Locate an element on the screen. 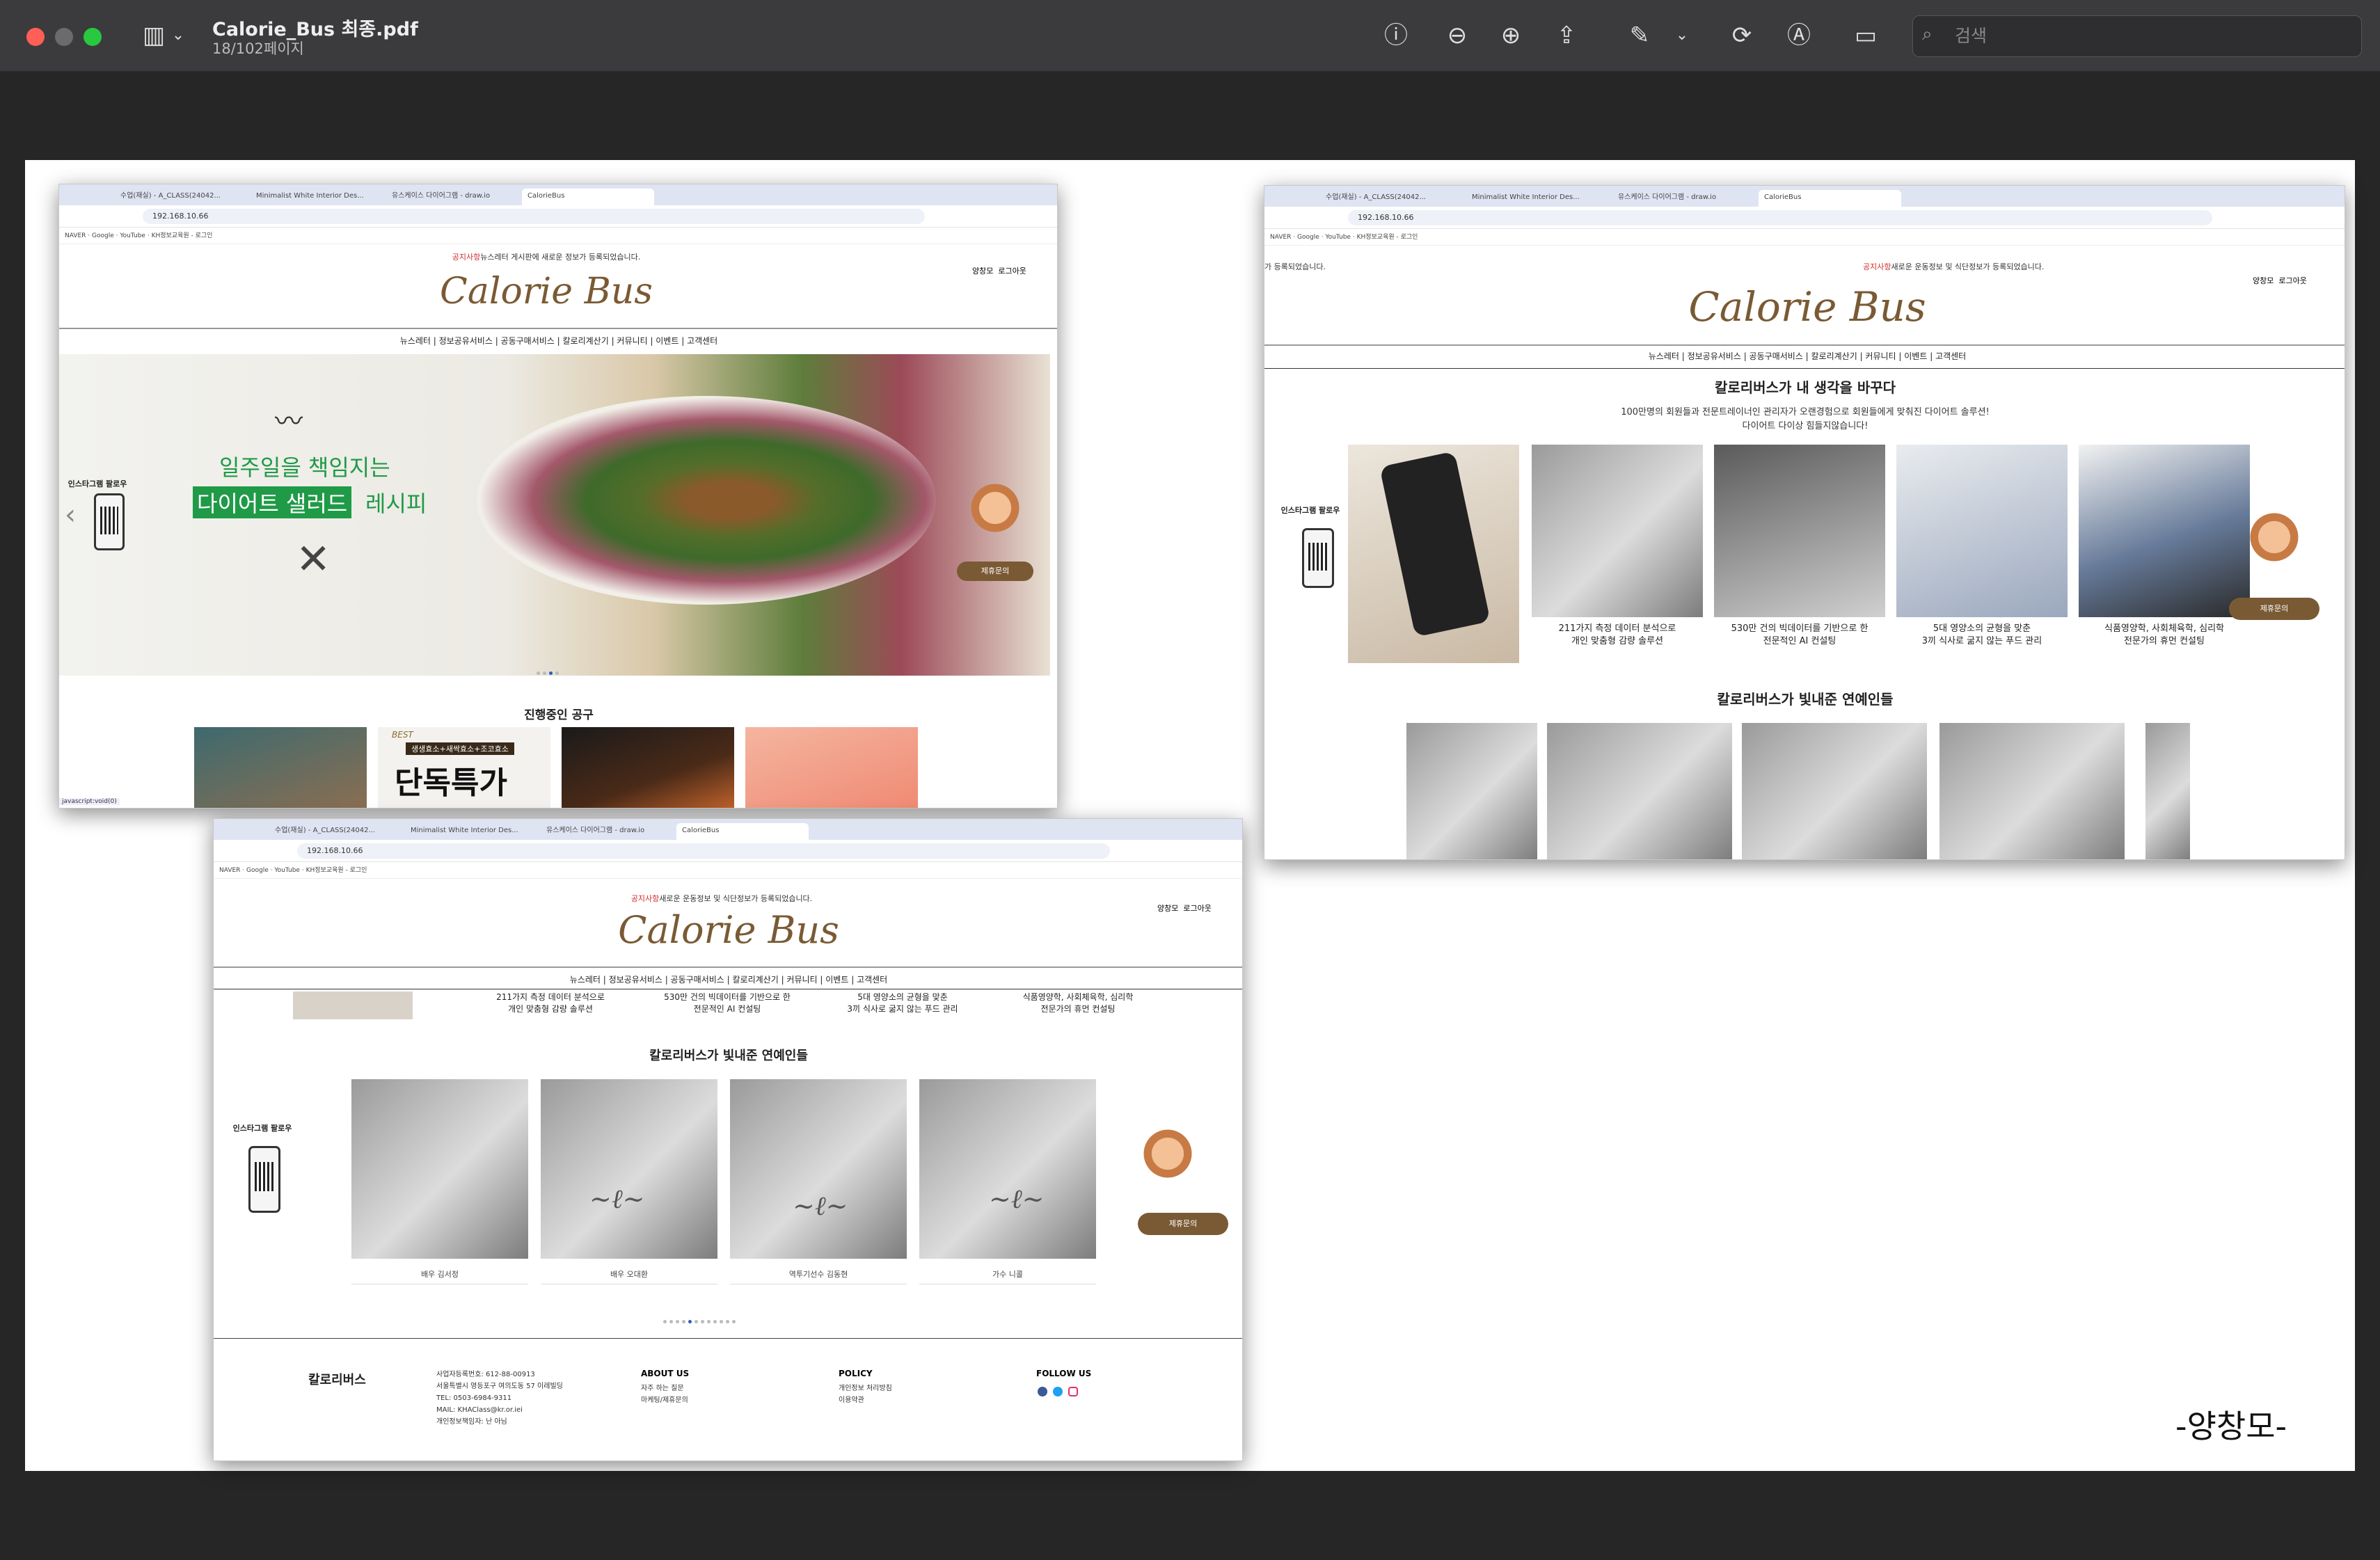 The width and height of the screenshot is (2380, 1560). prev-slide-icon: ‹ is located at coordinates (70, 515).